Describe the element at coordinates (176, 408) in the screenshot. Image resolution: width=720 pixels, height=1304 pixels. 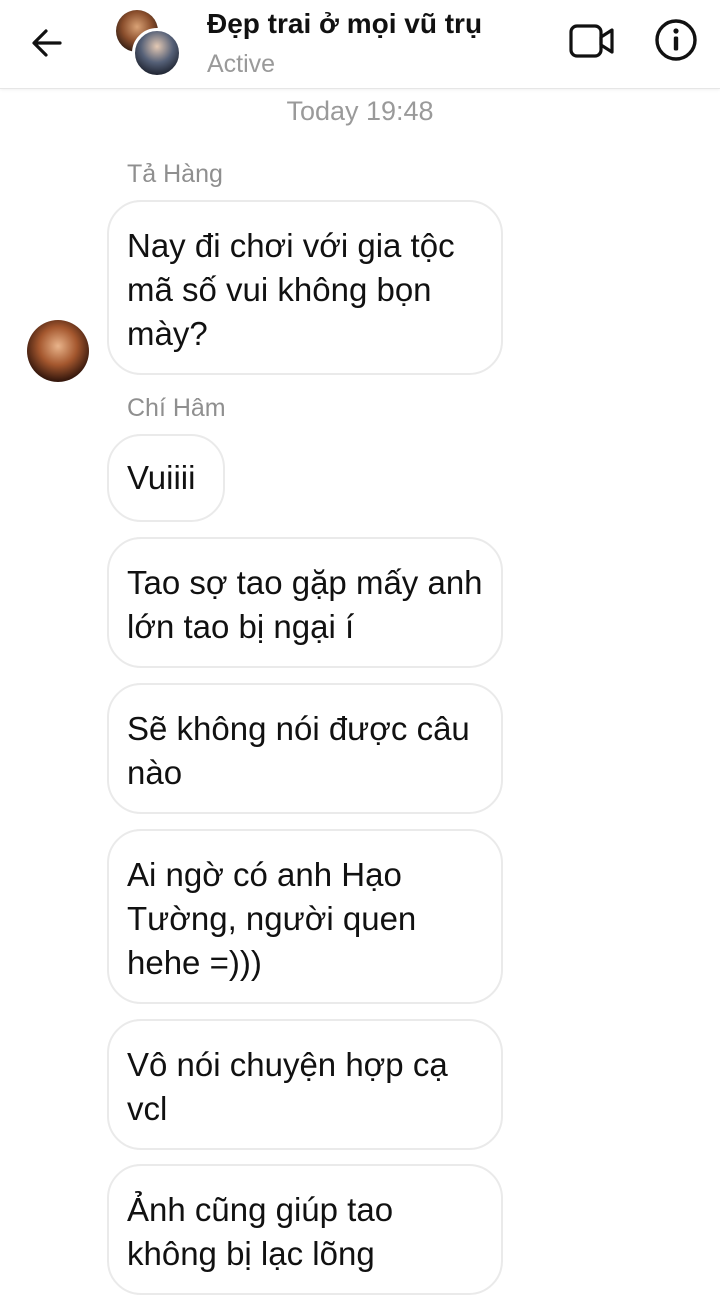
I see `sender-name: Chí Hâm` at that location.